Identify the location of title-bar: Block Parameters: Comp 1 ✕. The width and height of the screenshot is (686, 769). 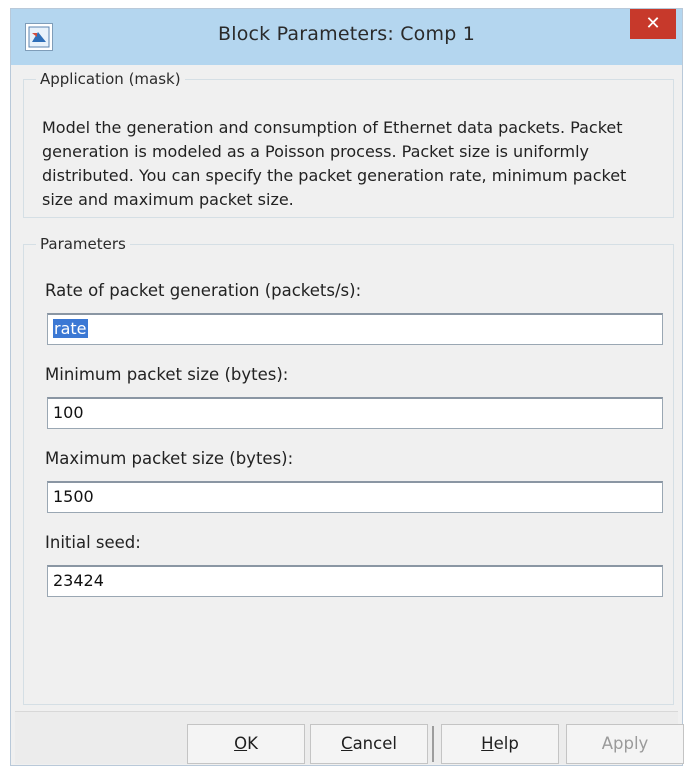
(346, 37).